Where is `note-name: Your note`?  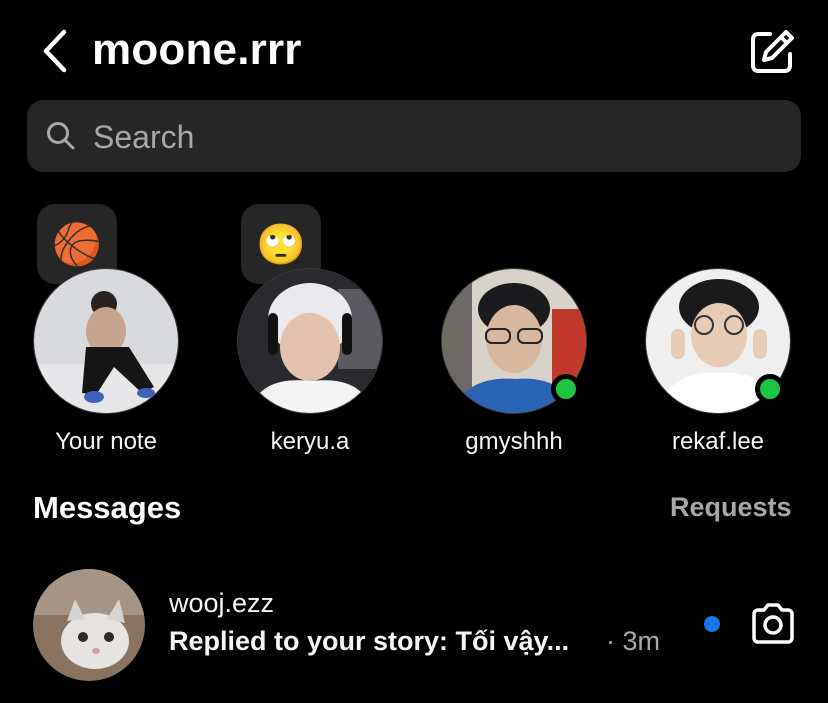 note-name: Your note is located at coordinates (106, 441).